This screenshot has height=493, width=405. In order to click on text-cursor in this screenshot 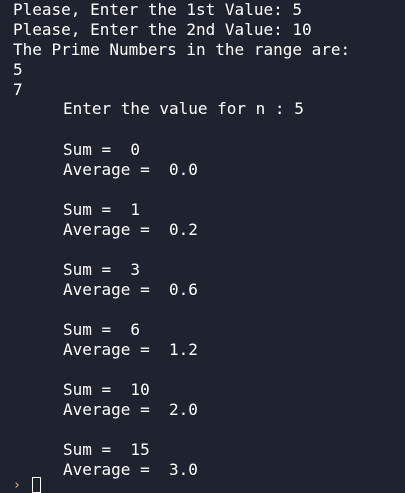, I will do `click(36, 485)`.